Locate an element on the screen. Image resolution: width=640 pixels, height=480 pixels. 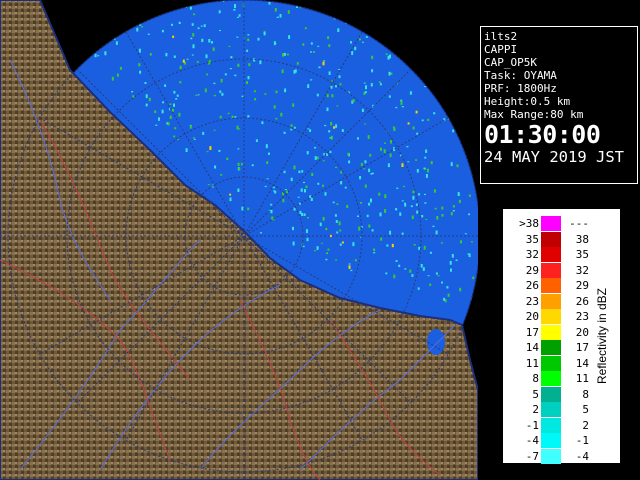
legend-upper-bound: 20 is located at coordinates (582, 332).